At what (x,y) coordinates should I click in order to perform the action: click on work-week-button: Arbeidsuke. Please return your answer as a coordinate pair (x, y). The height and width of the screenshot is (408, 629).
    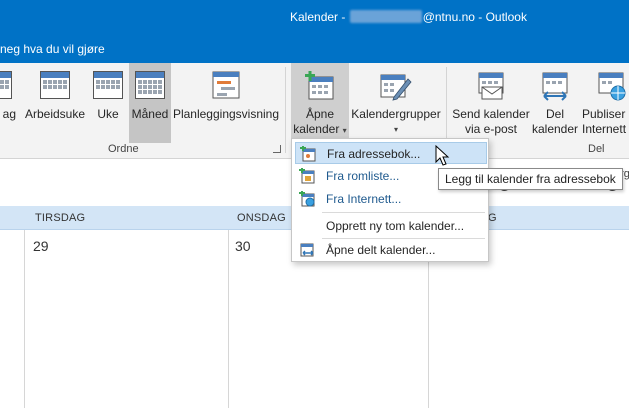
    Looking at the image, I should click on (55, 103).